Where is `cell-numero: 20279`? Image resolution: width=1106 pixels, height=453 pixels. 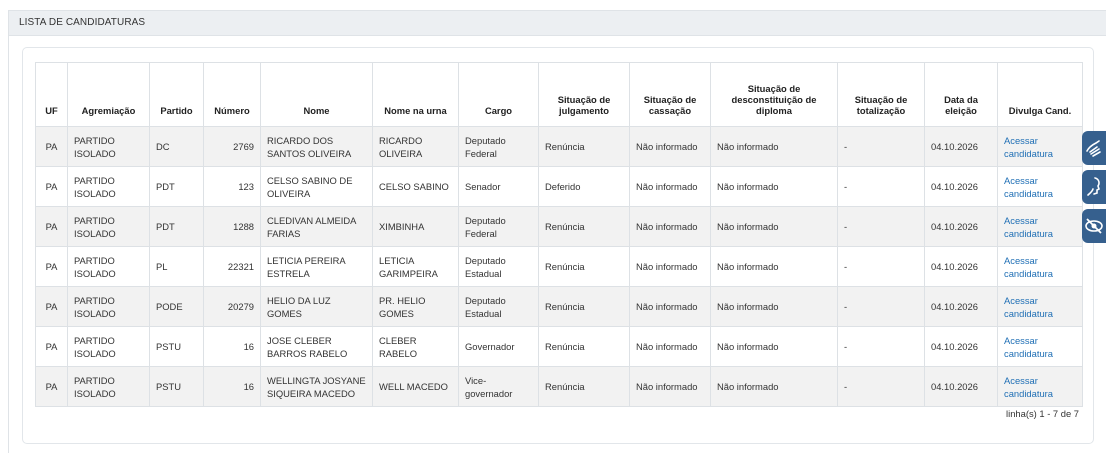
cell-numero: 20279 is located at coordinates (232, 306).